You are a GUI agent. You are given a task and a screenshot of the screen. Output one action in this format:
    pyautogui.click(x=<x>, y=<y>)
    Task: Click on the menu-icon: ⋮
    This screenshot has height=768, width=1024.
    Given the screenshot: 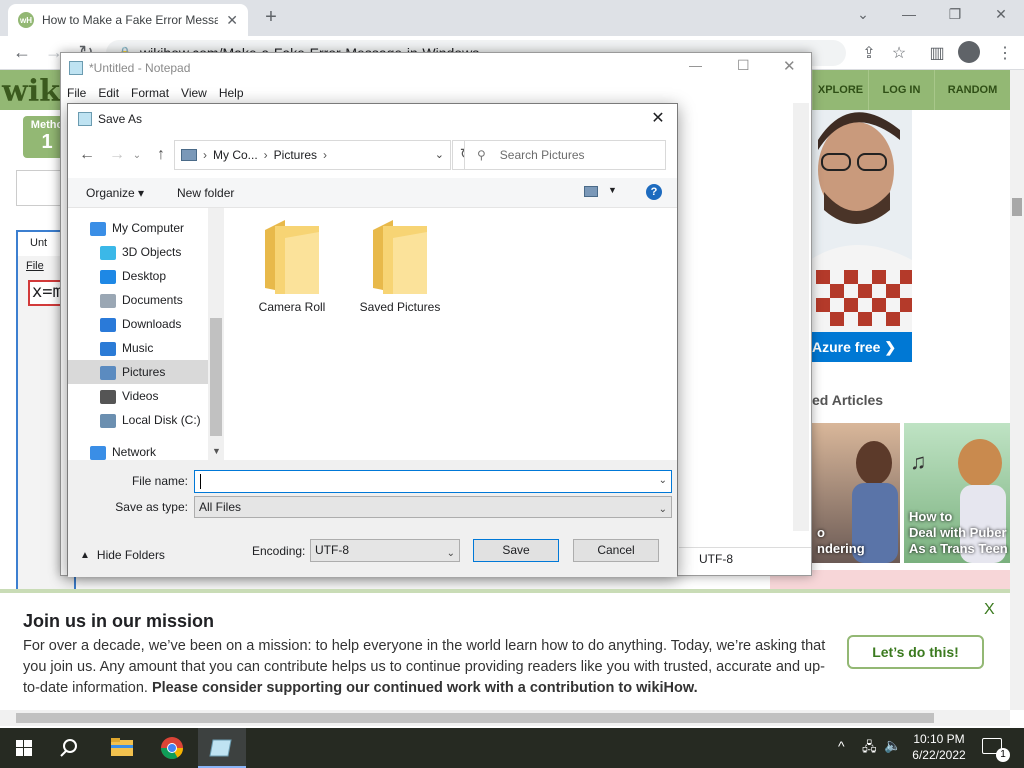 What is the action you would take?
    pyautogui.click(x=1005, y=53)
    